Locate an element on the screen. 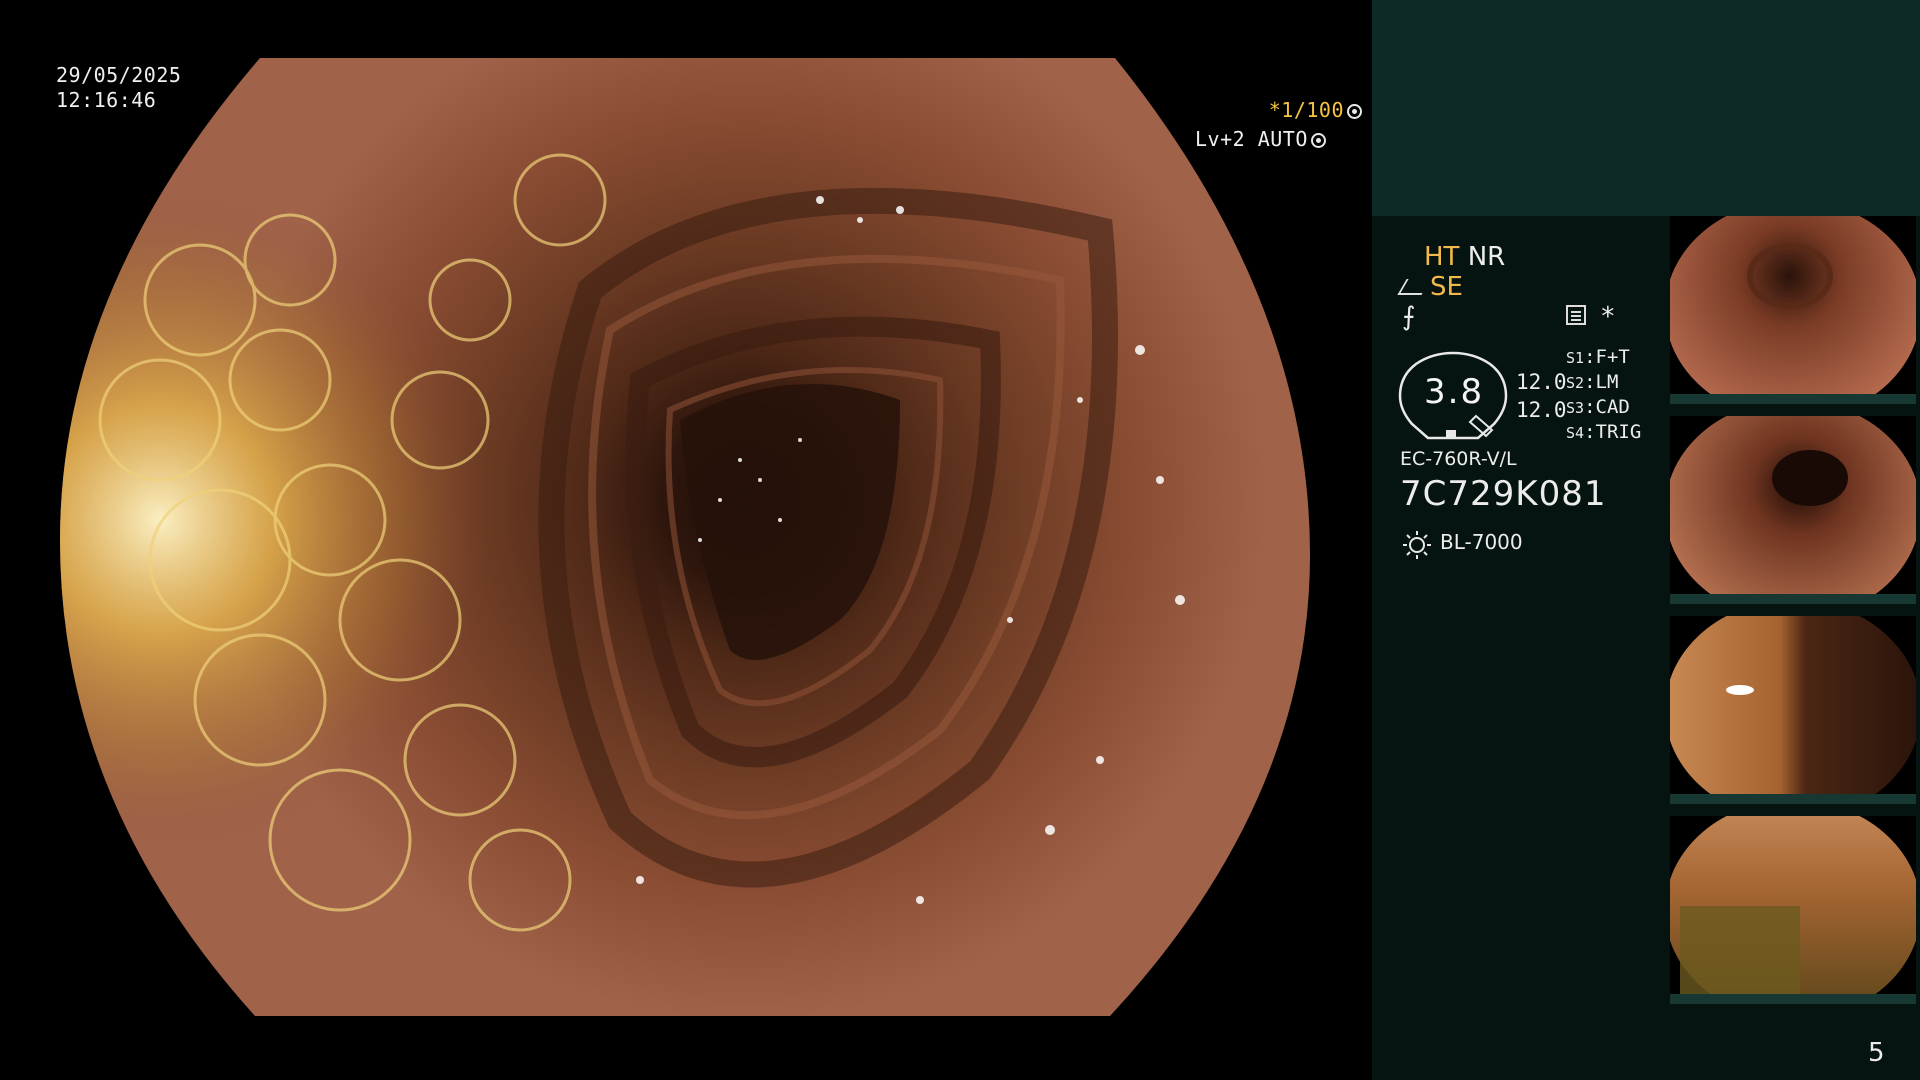 This screenshot has width=1920, height=1080. gauge-value: 3.8 is located at coordinates (1454, 392).